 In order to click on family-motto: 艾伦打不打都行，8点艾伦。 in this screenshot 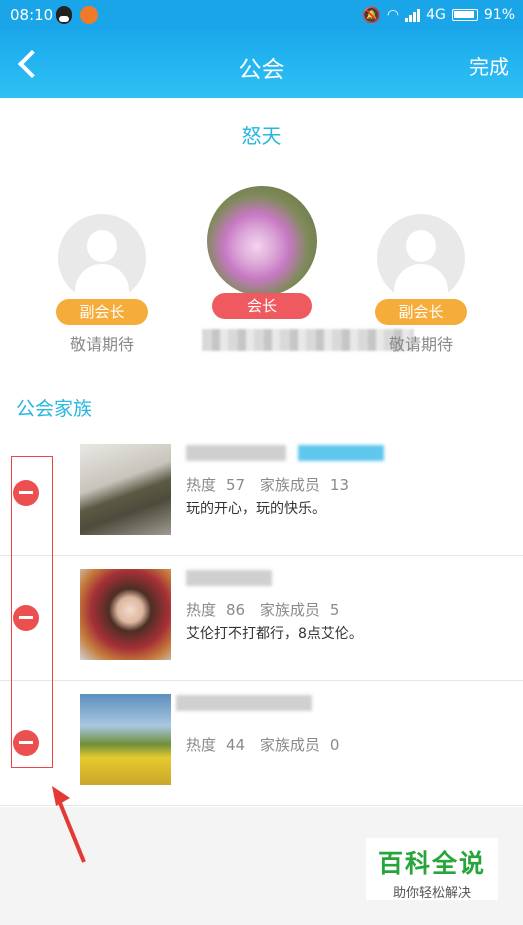, I will do `click(274, 634)`.